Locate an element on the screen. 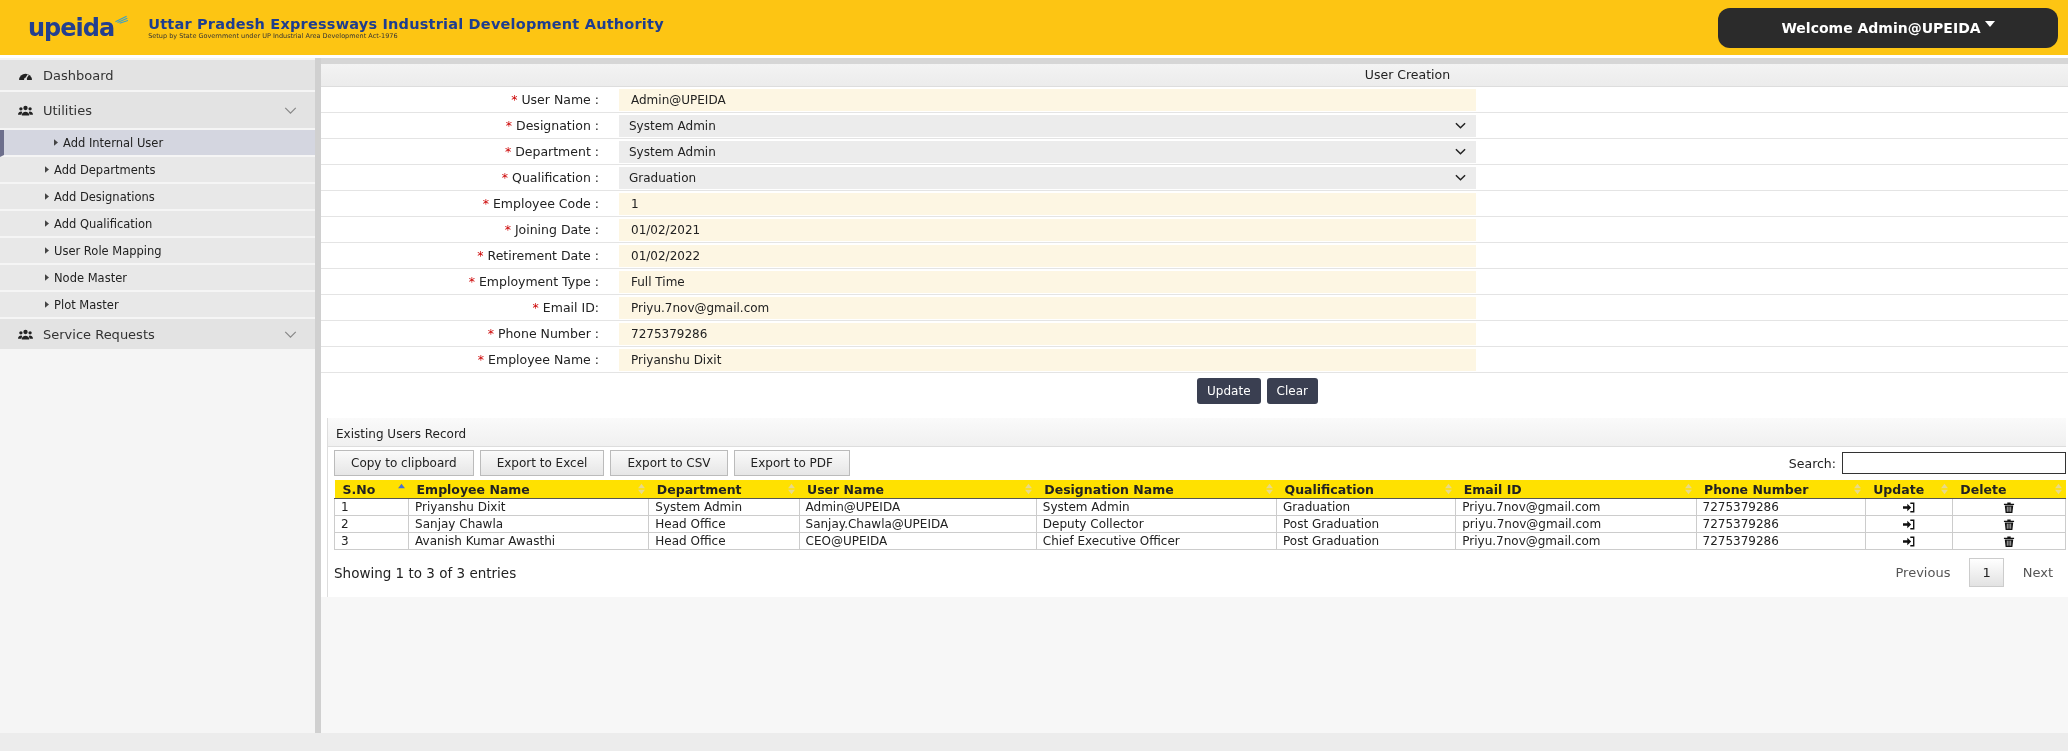 Image resolution: width=2068 pixels, height=751 pixels. field-label: * Email ID: is located at coordinates (565, 307).